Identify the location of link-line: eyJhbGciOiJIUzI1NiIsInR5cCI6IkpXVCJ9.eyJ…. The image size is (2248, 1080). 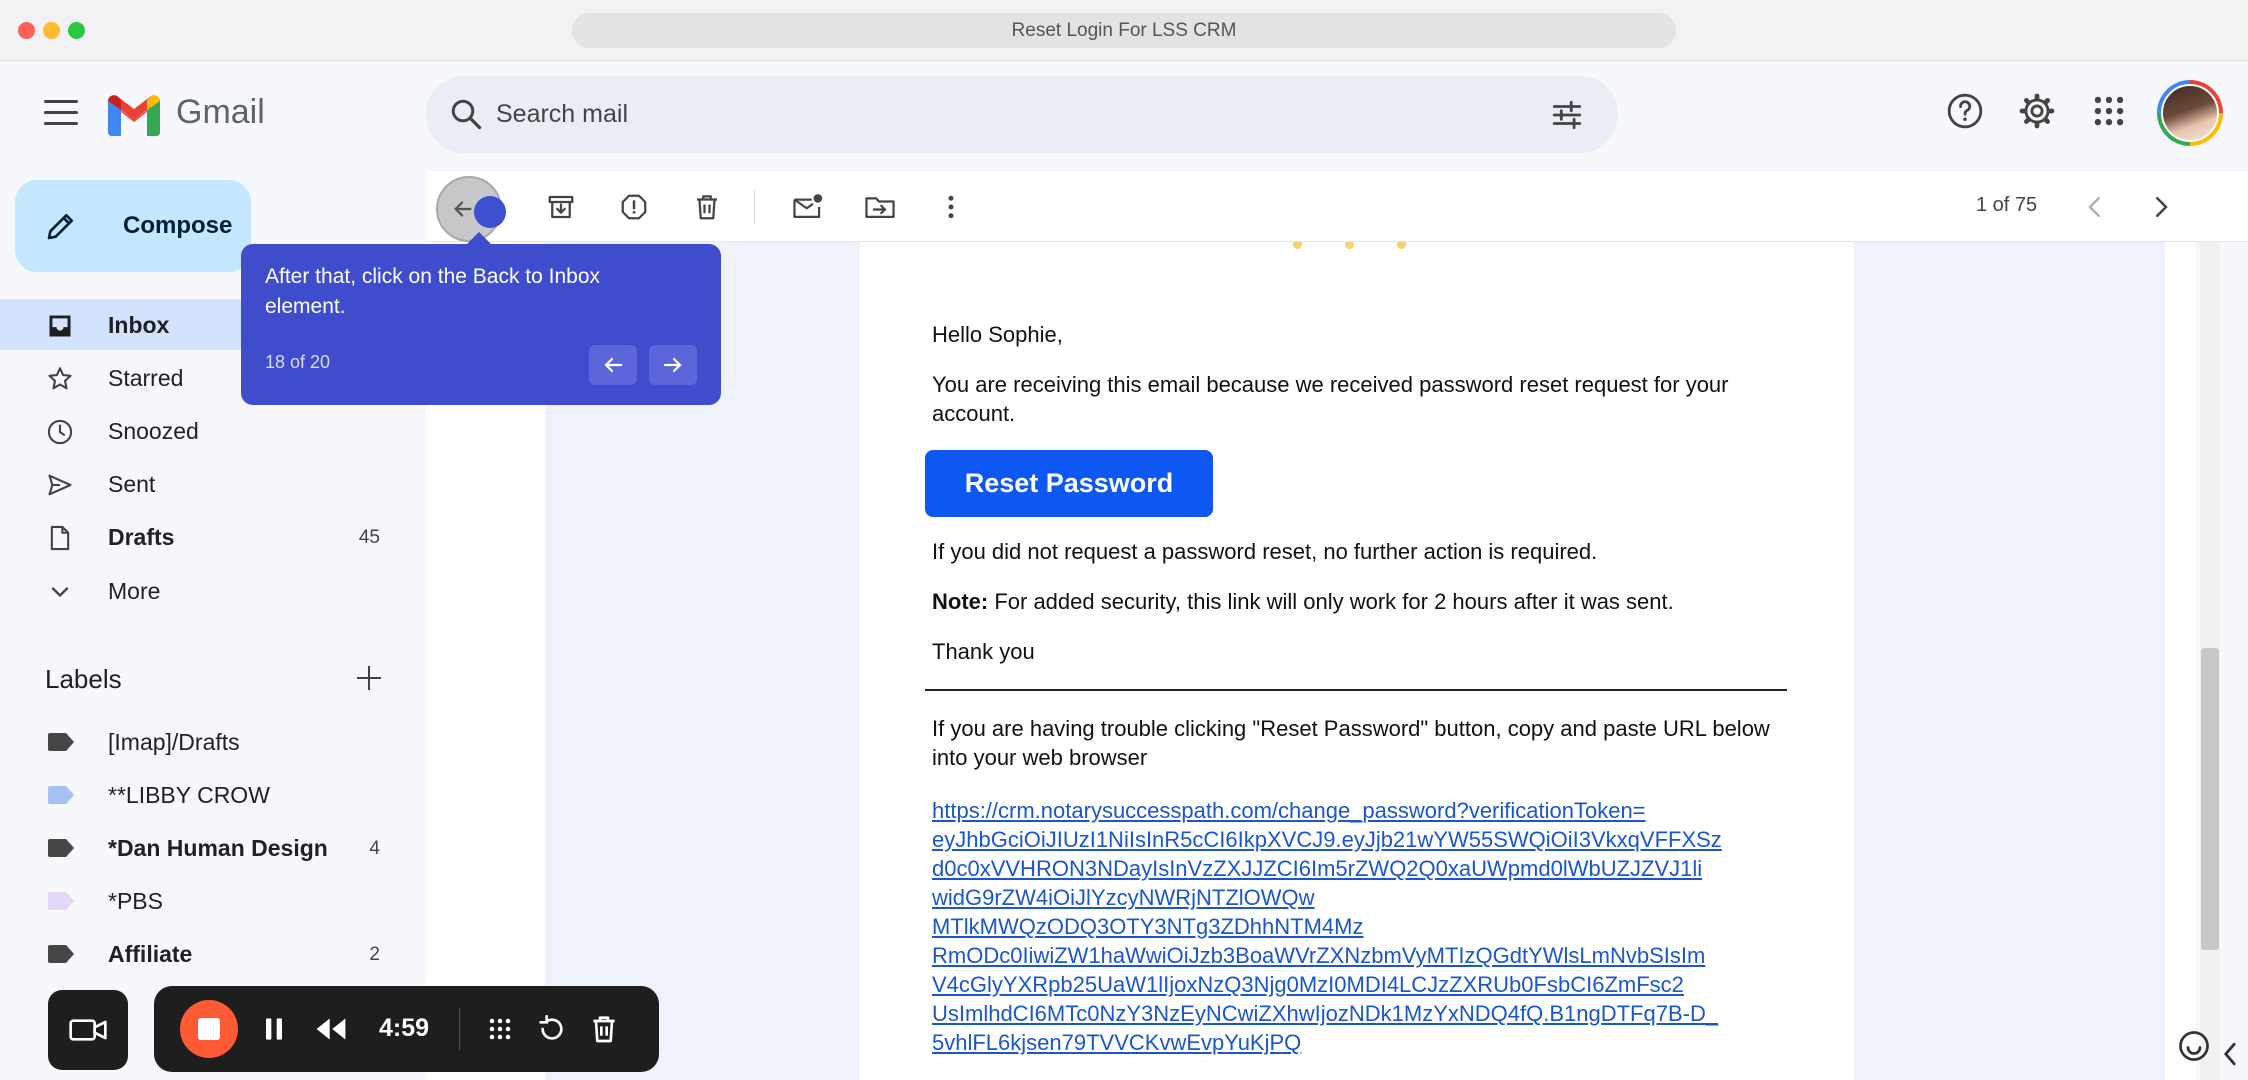
(1327, 839).